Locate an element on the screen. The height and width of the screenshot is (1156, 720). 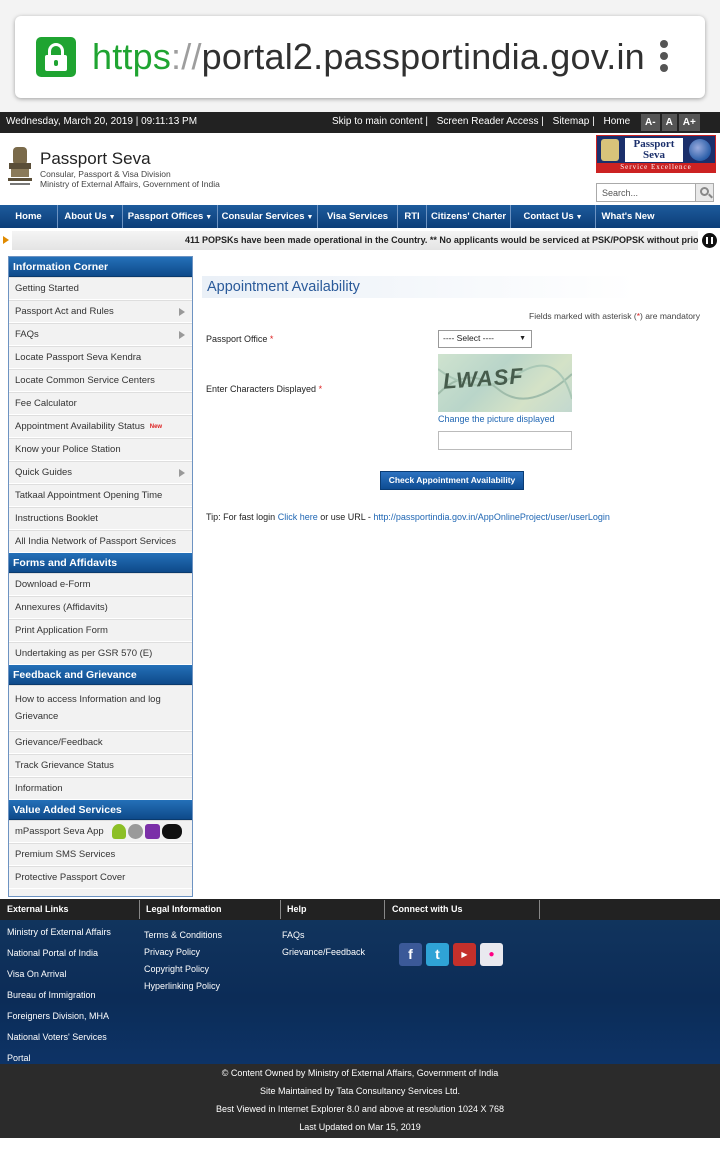
nav-about-us: About Us ▼ is located at coordinates (90, 216).